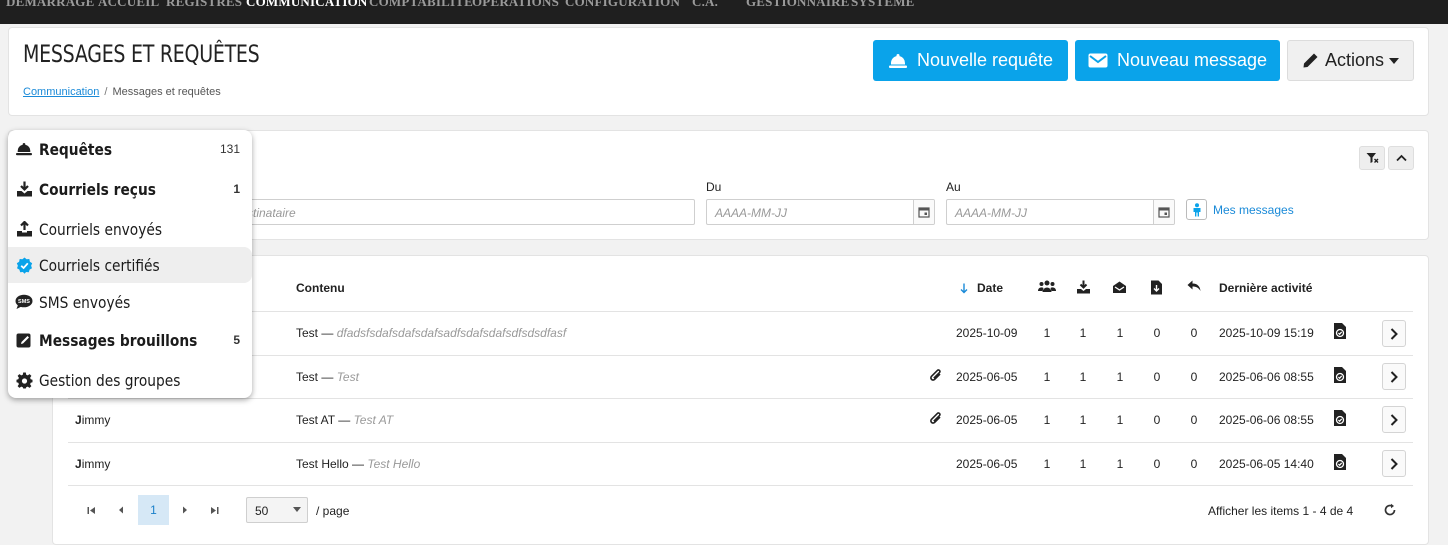 The height and width of the screenshot is (545, 1448). I want to click on sender-initial: J, so click(78, 420).